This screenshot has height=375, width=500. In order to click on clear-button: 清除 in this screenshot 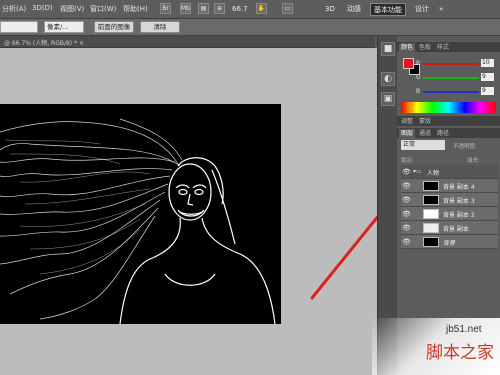, I will do `click(160, 27)`.